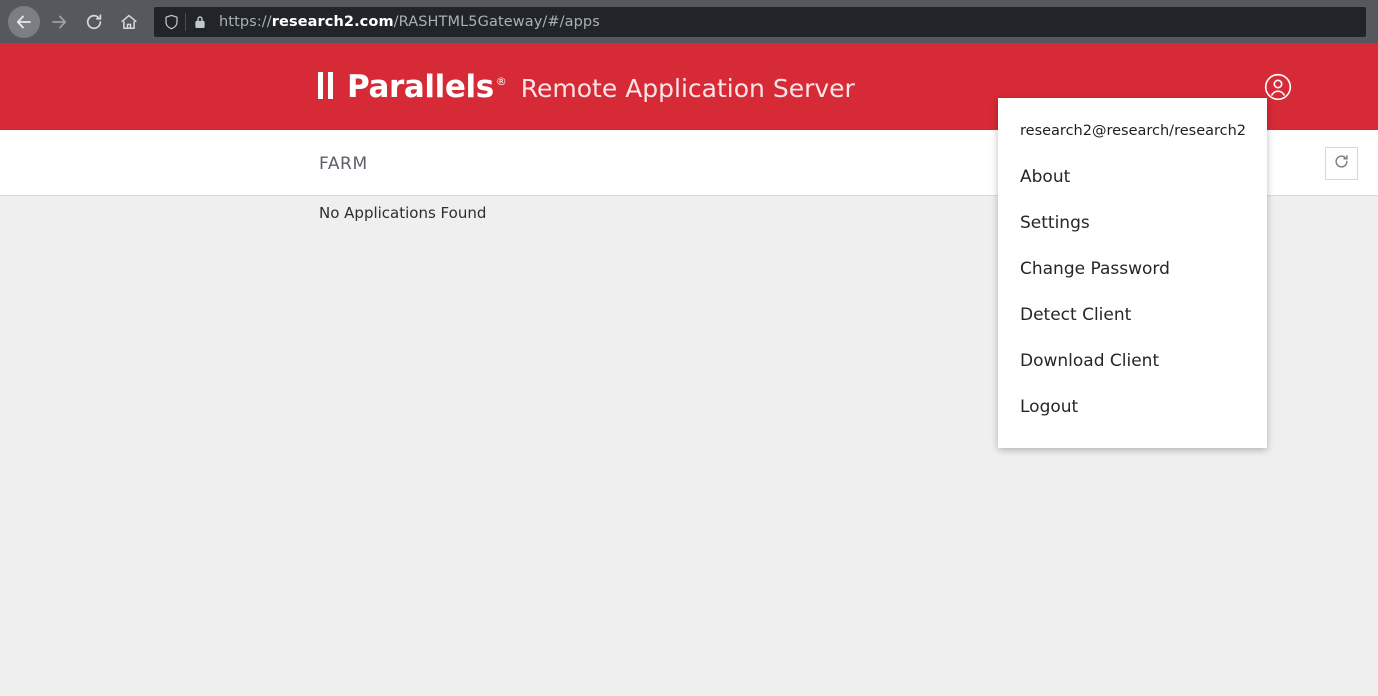 Image resolution: width=1378 pixels, height=696 pixels. Describe the element at coordinates (501, 81) in the screenshot. I see `trademark-symbol: ®` at that location.